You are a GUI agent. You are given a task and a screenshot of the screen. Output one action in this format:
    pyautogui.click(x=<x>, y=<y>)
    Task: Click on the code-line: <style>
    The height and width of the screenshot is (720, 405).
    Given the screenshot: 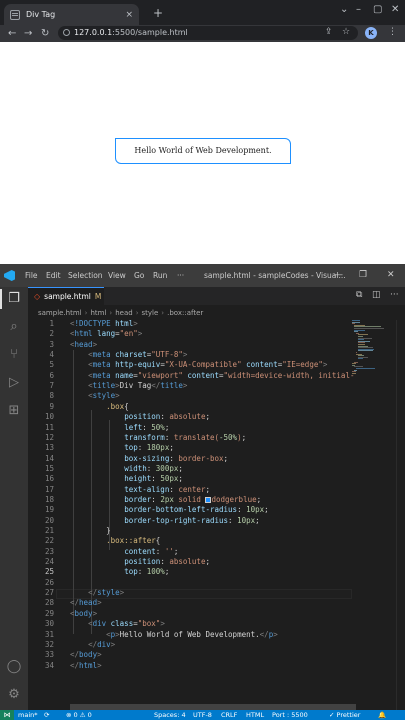 What is the action you would take?
    pyautogui.click(x=95, y=395)
    